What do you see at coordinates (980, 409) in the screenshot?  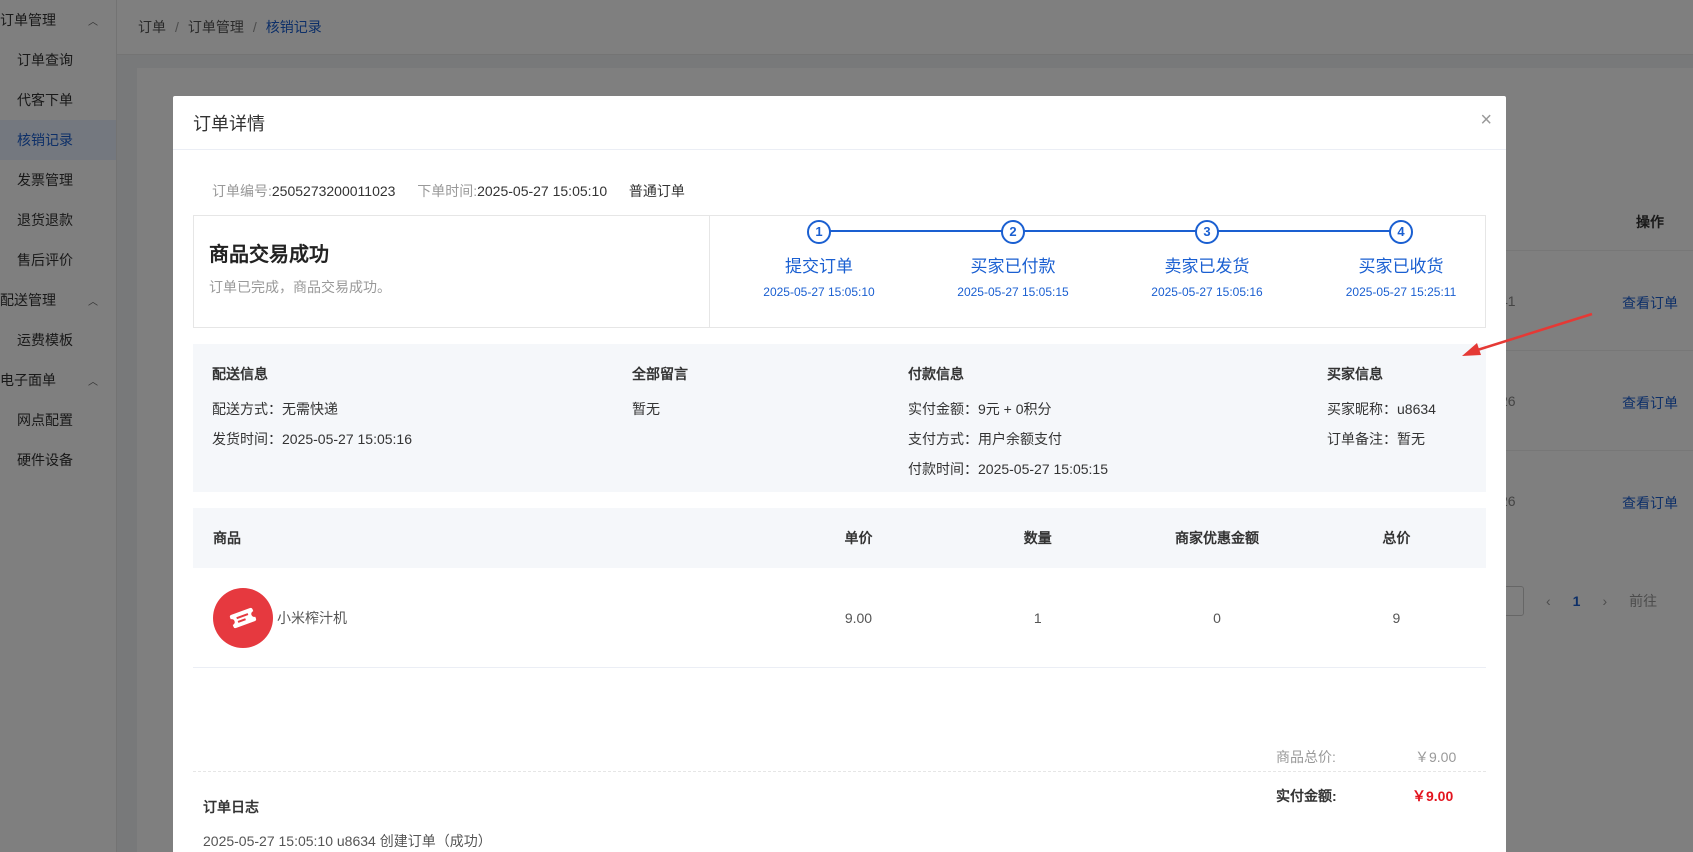 I see `paid-amount: 实付金额：9元 + 0积分` at bounding box center [980, 409].